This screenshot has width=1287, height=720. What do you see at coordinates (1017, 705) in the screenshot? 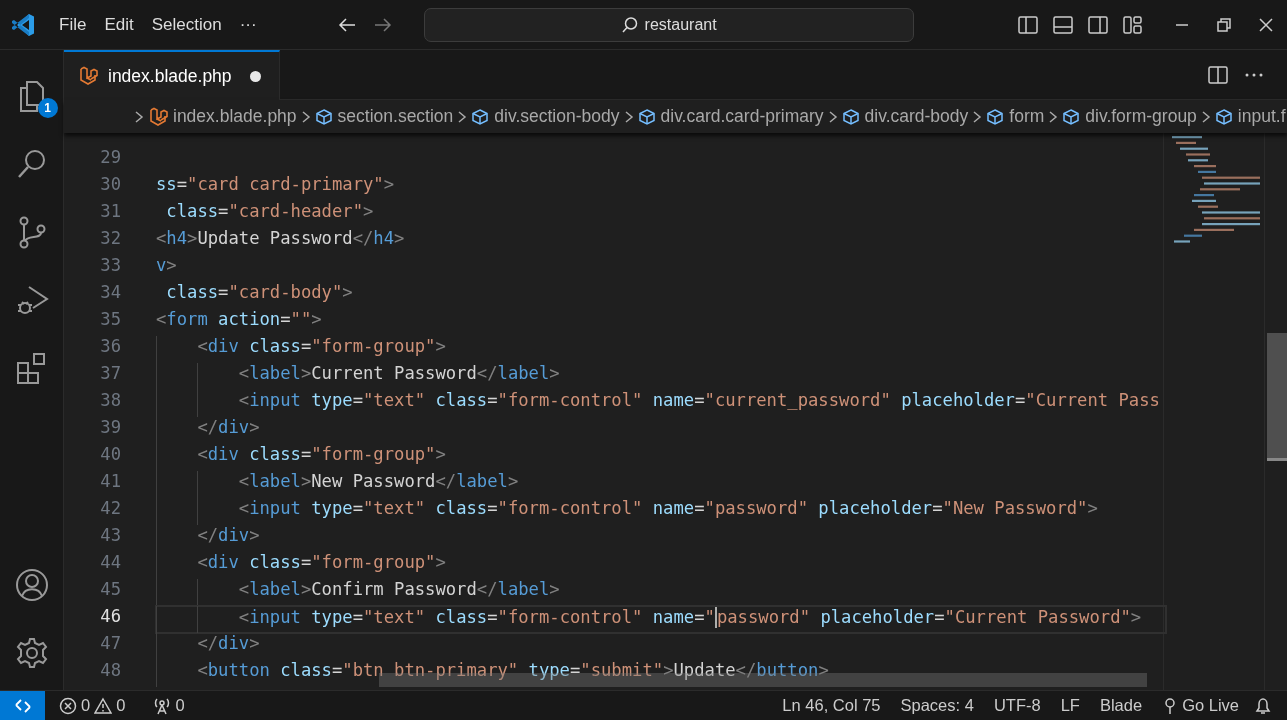
I see `encoding: UTF-8` at bounding box center [1017, 705].